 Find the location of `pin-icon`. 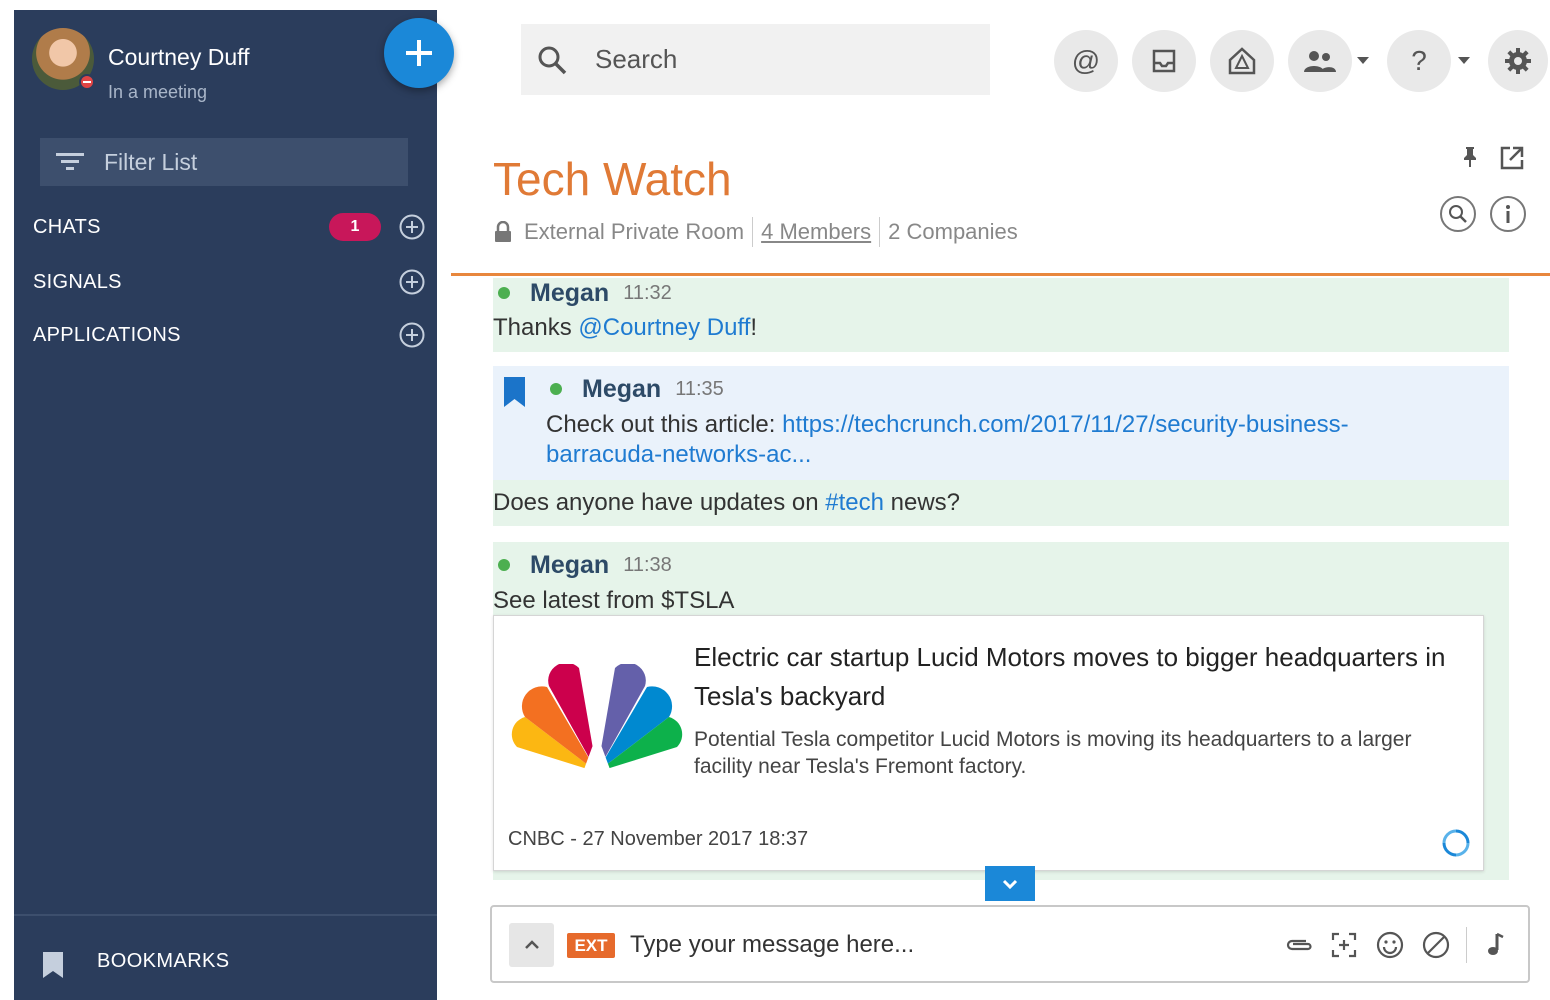

pin-icon is located at coordinates (1470, 157).